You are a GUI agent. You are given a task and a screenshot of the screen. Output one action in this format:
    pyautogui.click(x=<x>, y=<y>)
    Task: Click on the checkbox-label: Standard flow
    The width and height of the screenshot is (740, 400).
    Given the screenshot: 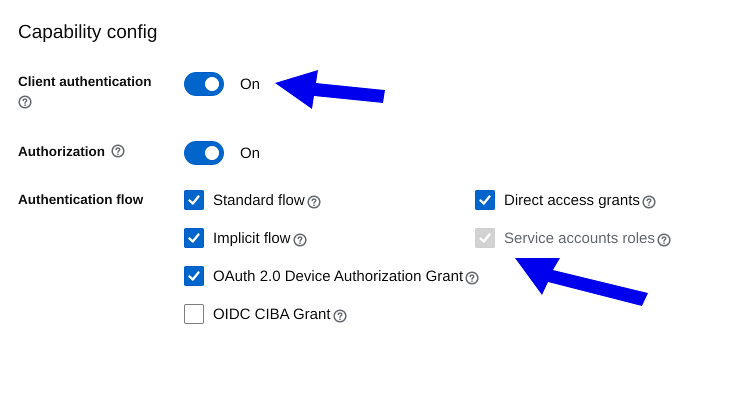 What is the action you would take?
    pyautogui.click(x=259, y=200)
    